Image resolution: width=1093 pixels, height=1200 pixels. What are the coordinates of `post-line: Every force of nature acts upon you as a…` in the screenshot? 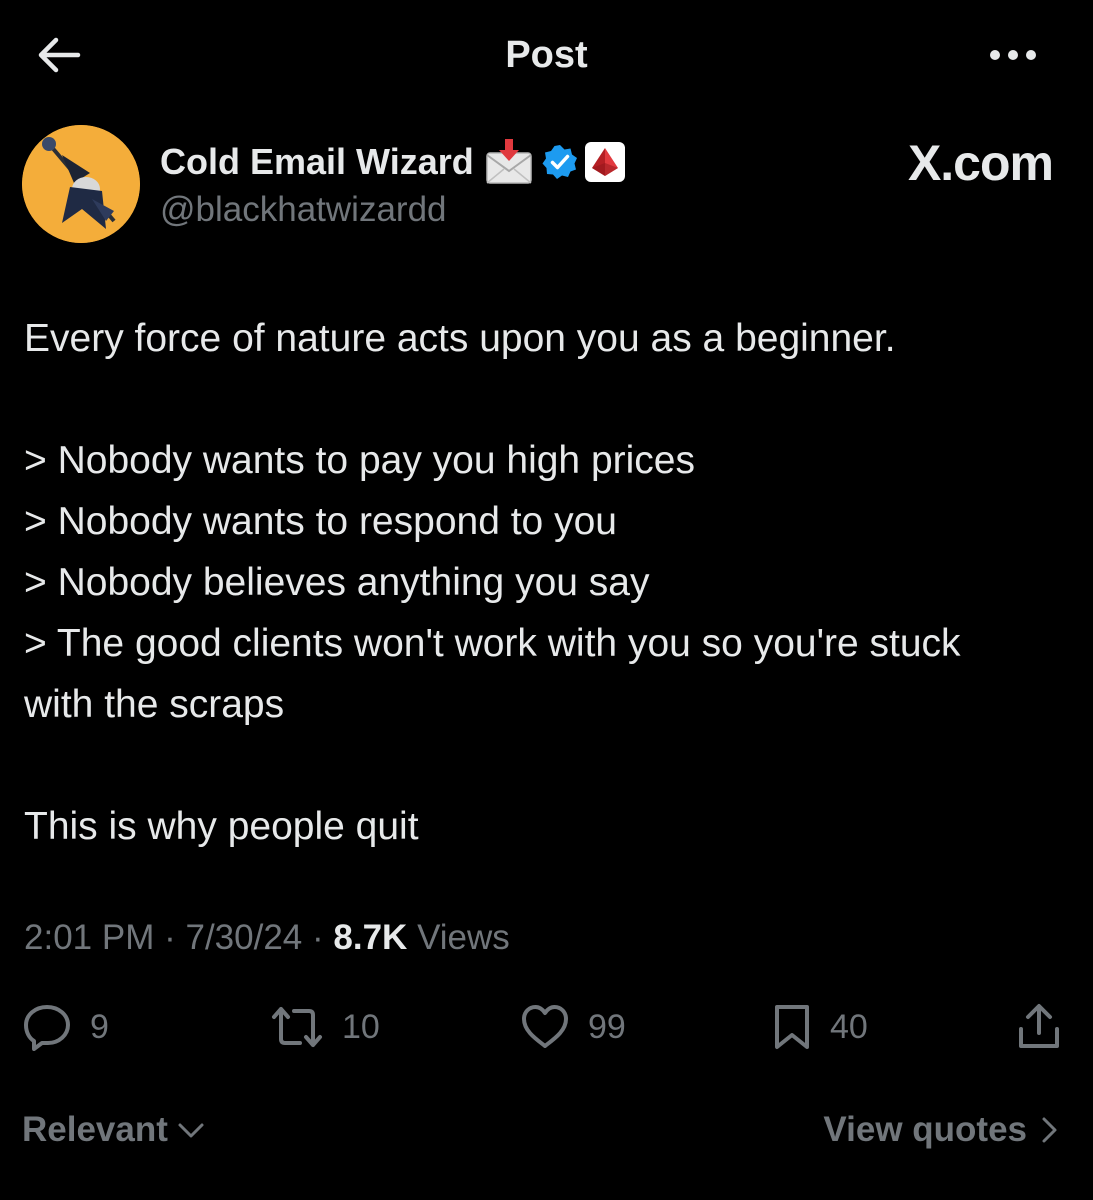 It's located at (460, 338).